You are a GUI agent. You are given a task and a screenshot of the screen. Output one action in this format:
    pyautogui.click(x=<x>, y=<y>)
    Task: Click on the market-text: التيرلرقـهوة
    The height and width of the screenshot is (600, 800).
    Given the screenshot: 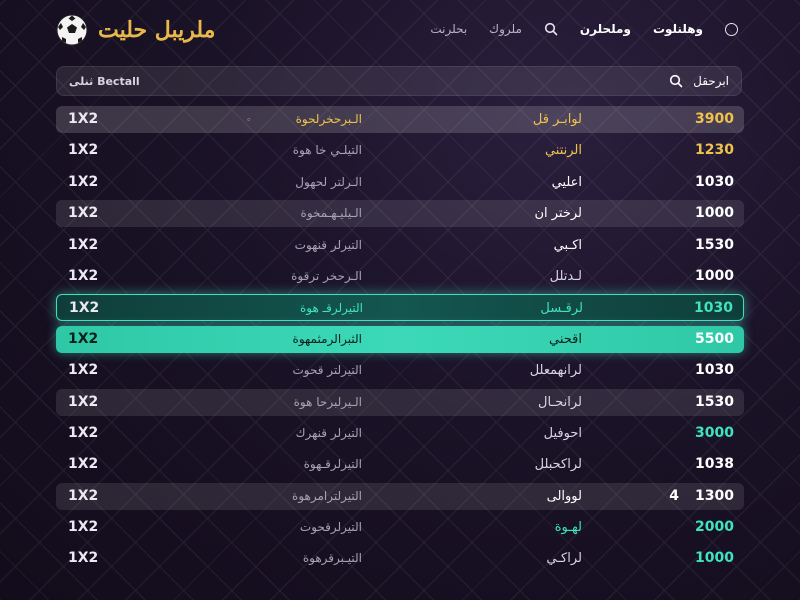 What is the action you would take?
    pyautogui.click(x=332, y=464)
    